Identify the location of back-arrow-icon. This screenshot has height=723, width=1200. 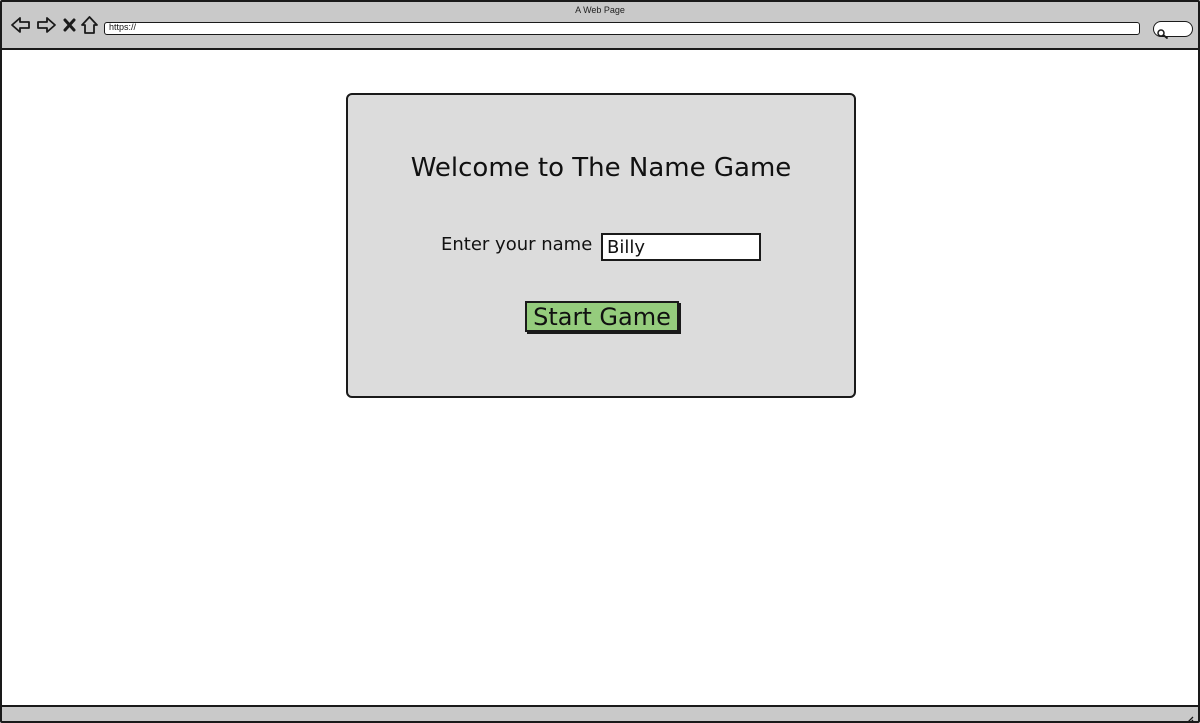
(21, 25).